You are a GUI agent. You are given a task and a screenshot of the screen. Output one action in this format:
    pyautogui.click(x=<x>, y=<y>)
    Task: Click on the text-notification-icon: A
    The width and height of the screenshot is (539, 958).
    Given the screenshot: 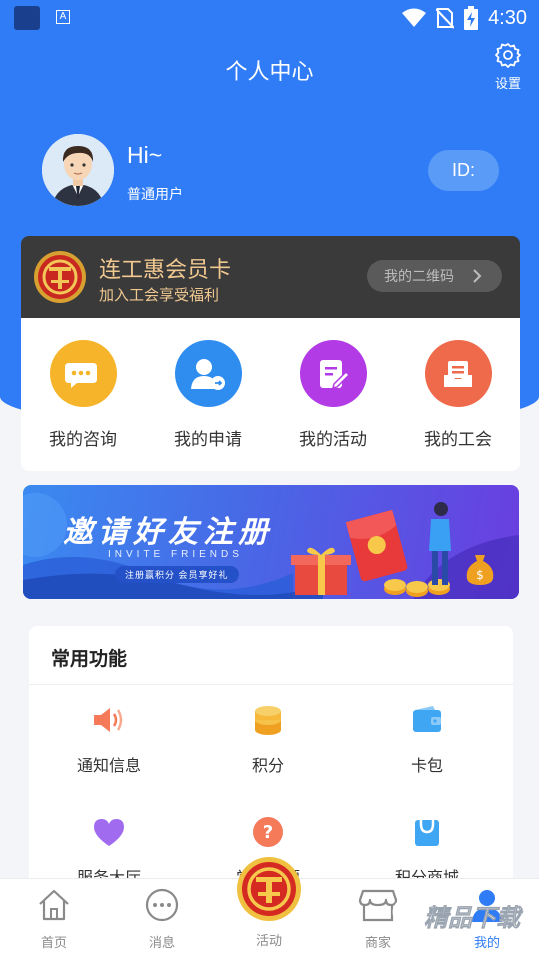 What is the action you would take?
    pyautogui.click(x=63, y=17)
    